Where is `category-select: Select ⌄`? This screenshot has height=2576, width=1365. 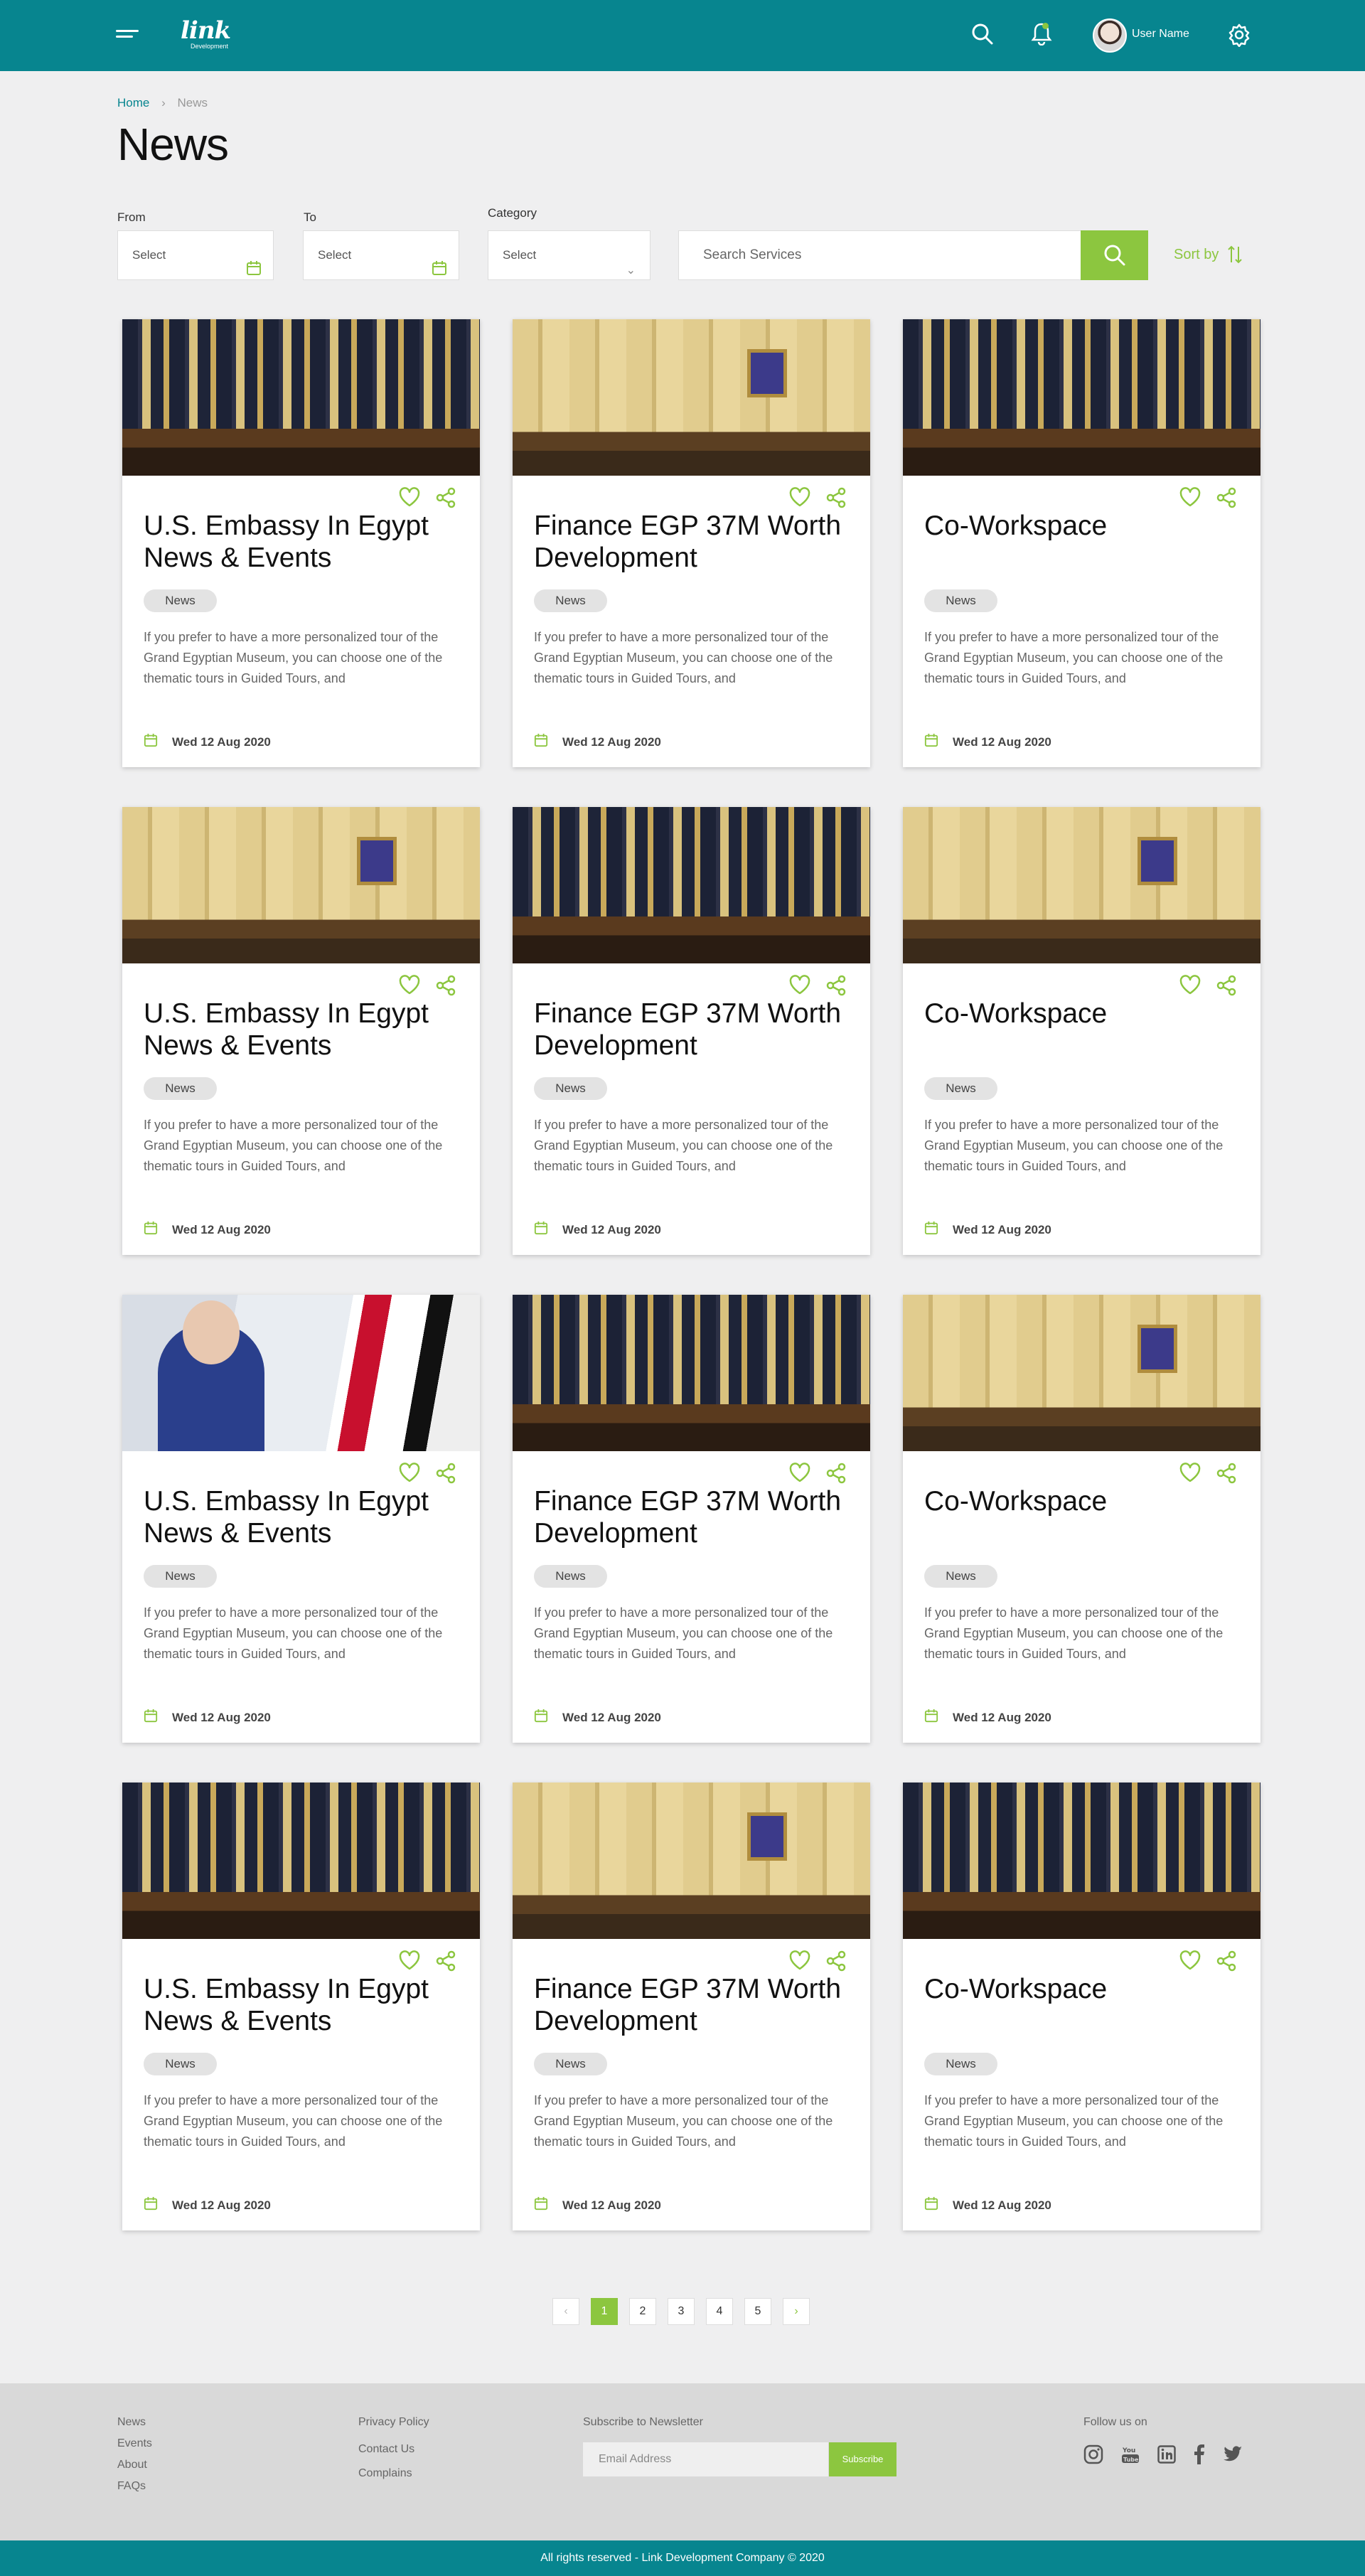 category-select: Select ⌄ is located at coordinates (570, 255).